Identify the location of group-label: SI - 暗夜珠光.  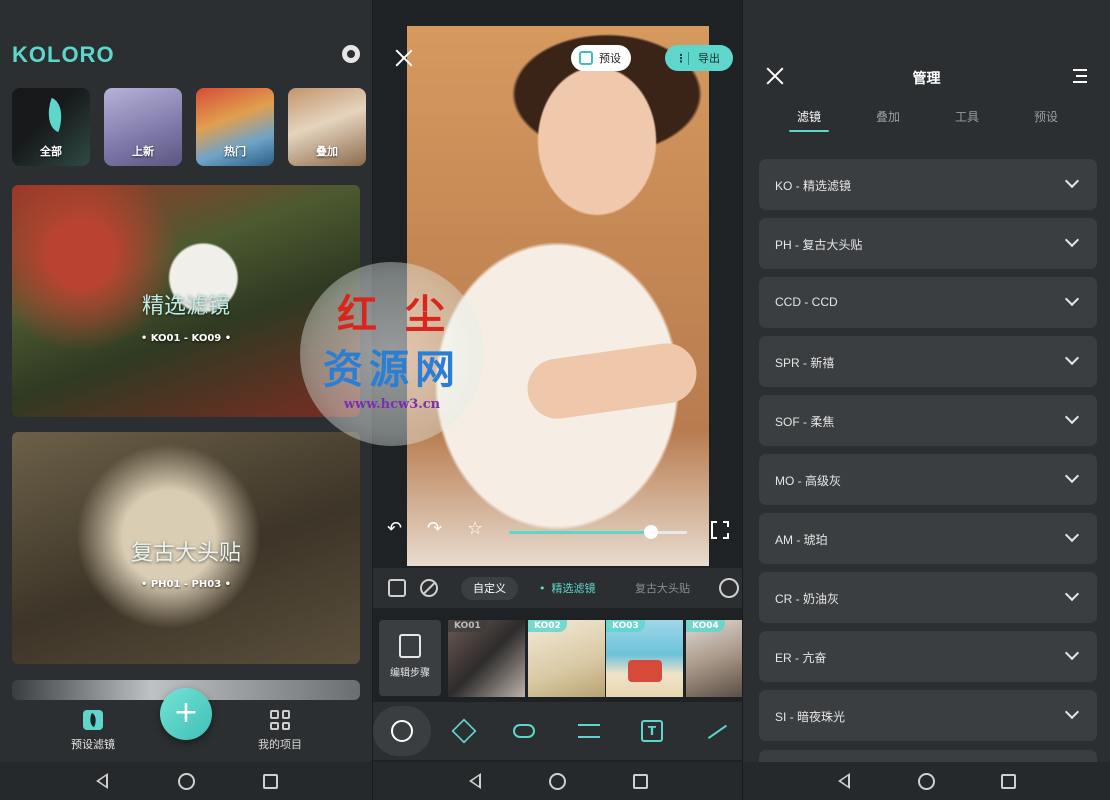
(810, 717).